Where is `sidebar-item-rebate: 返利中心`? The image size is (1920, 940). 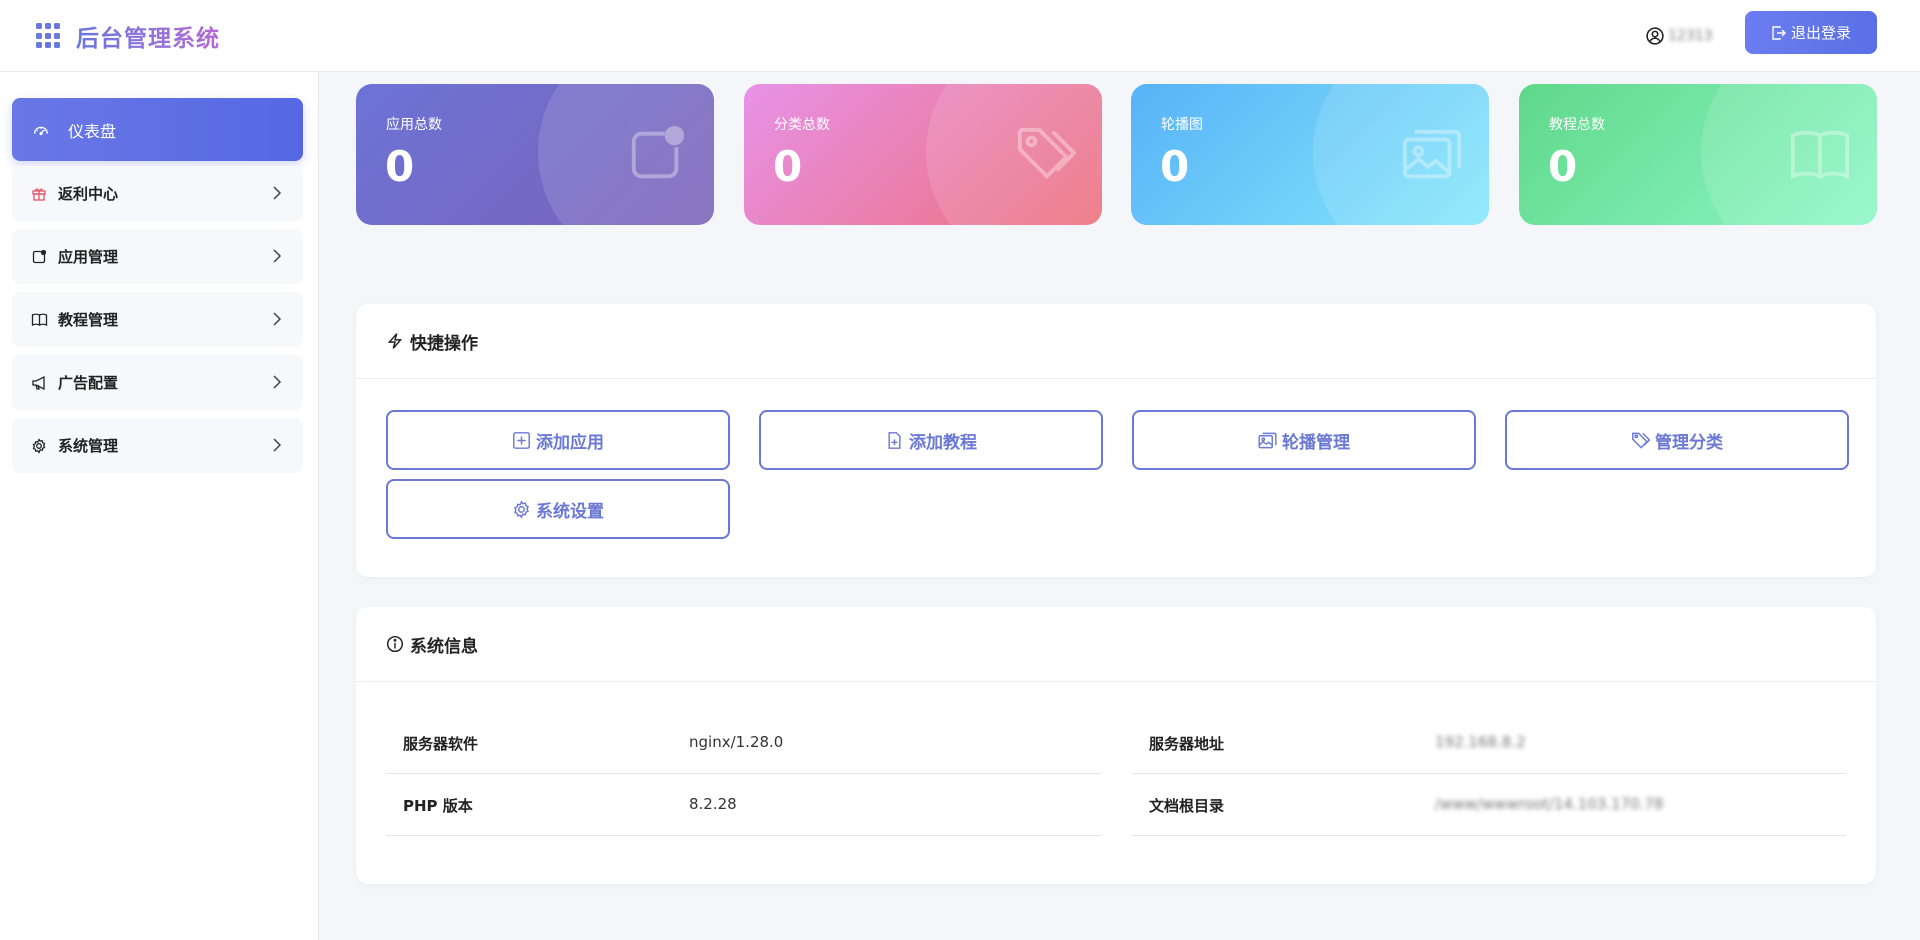
sidebar-item-rebate: 返利中心 is located at coordinates (157, 193).